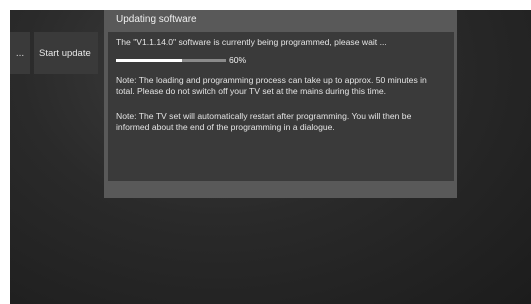  What do you see at coordinates (281, 60) in the screenshot?
I see `progress-row: 60%` at bounding box center [281, 60].